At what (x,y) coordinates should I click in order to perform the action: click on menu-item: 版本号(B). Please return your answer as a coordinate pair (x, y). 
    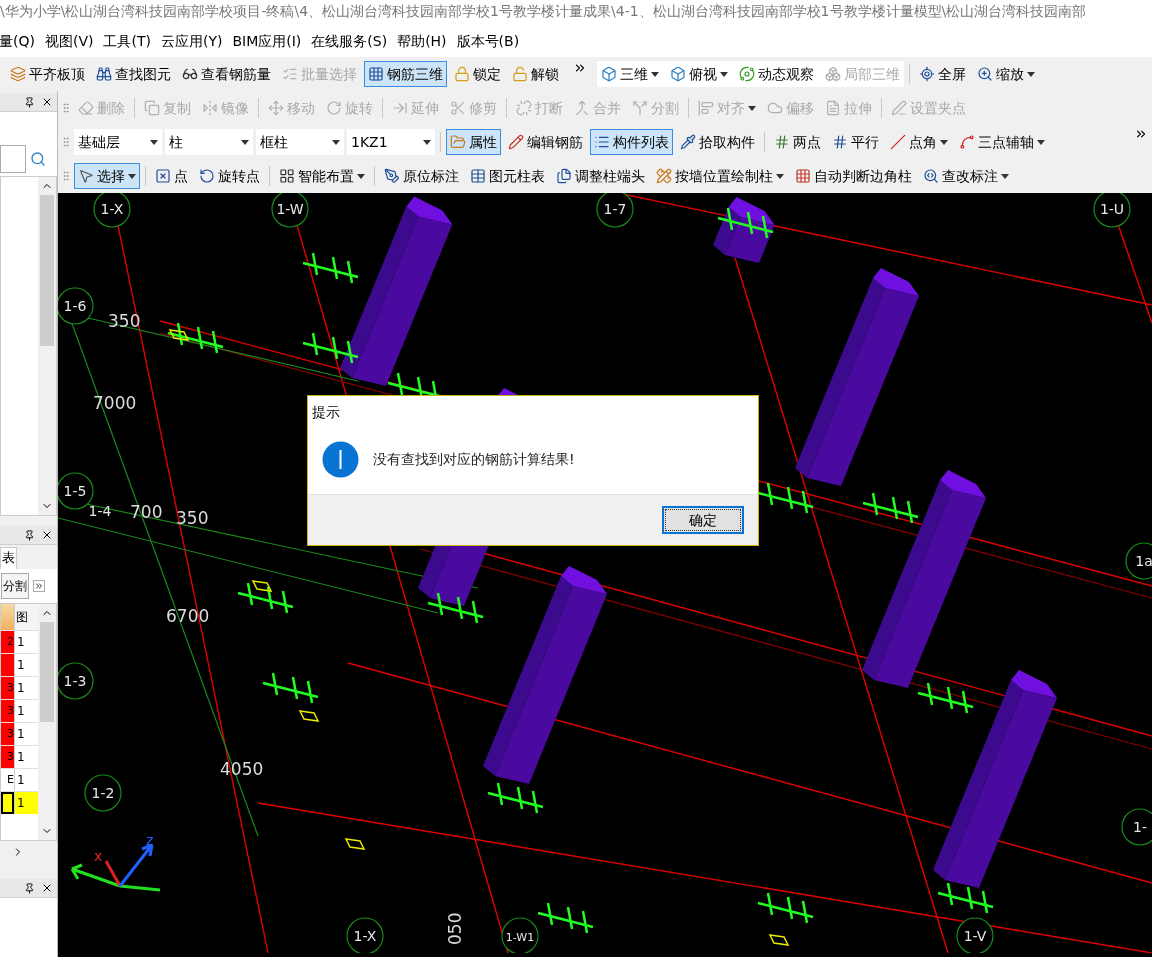
    Looking at the image, I should click on (488, 41).